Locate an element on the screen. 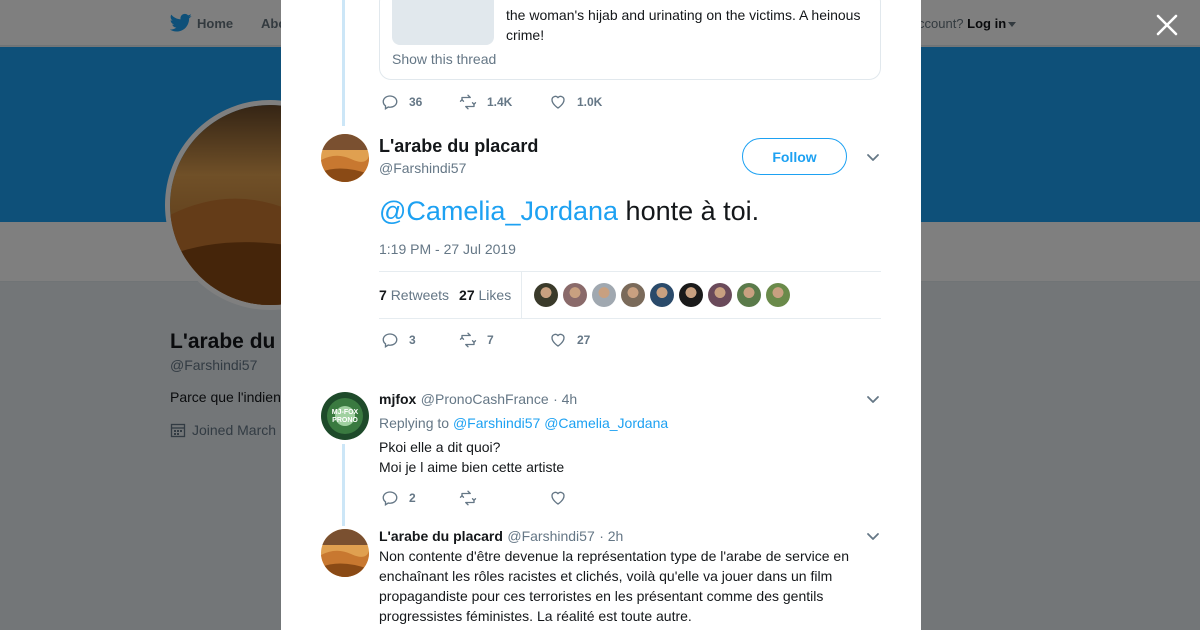 The height and width of the screenshot is (630, 1200). reply-button: 36 is located at coordinates (420, 102).